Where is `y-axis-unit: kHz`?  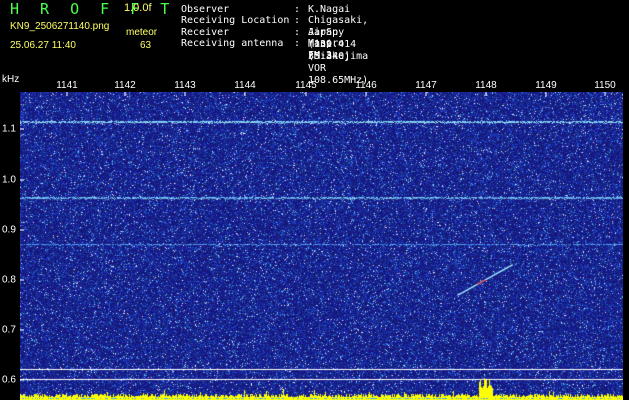
y-axis-unit: kHz is located at coordinates (11, 79).